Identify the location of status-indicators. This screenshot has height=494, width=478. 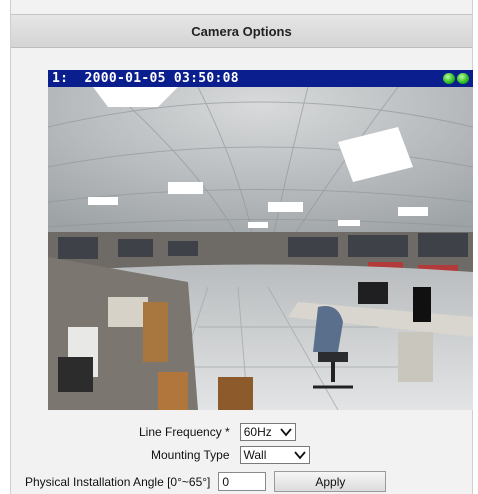
(456, 78).